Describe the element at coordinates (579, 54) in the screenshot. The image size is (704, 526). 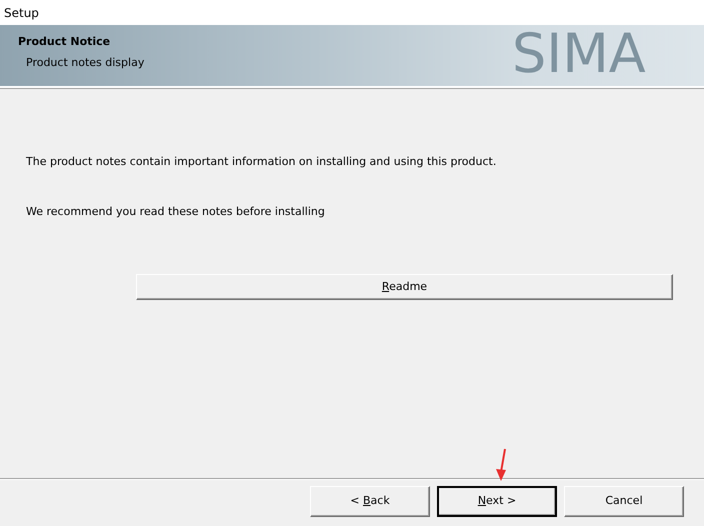
I see `banner-watermark: SIMA` at that location.